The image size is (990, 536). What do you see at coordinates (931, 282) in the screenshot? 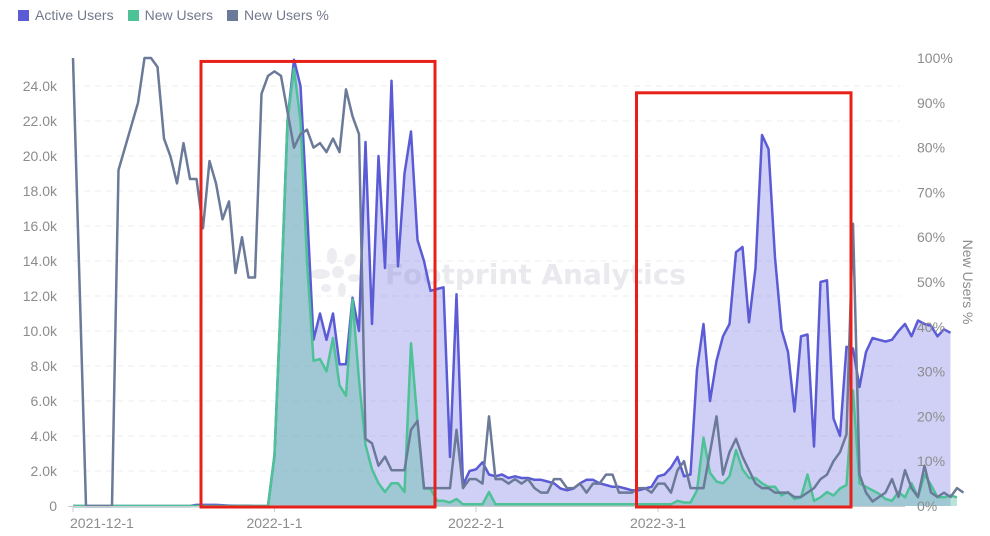
I see `right-tick-label: 50%` at bounding box center [931, 282].